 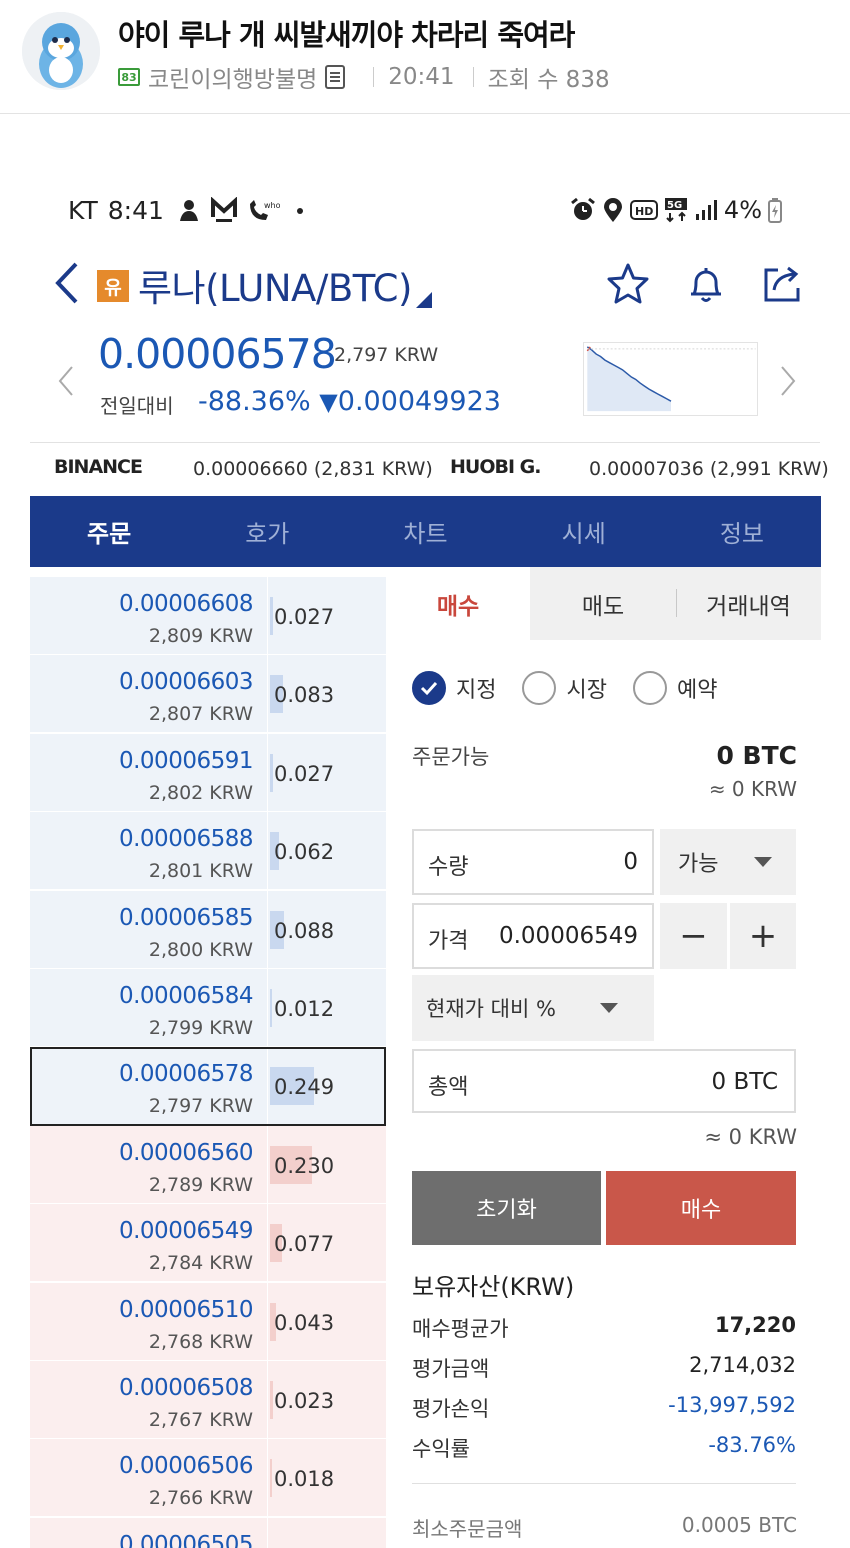 I want to click on reset-button: 초기화, so click(x=506, y=1208).